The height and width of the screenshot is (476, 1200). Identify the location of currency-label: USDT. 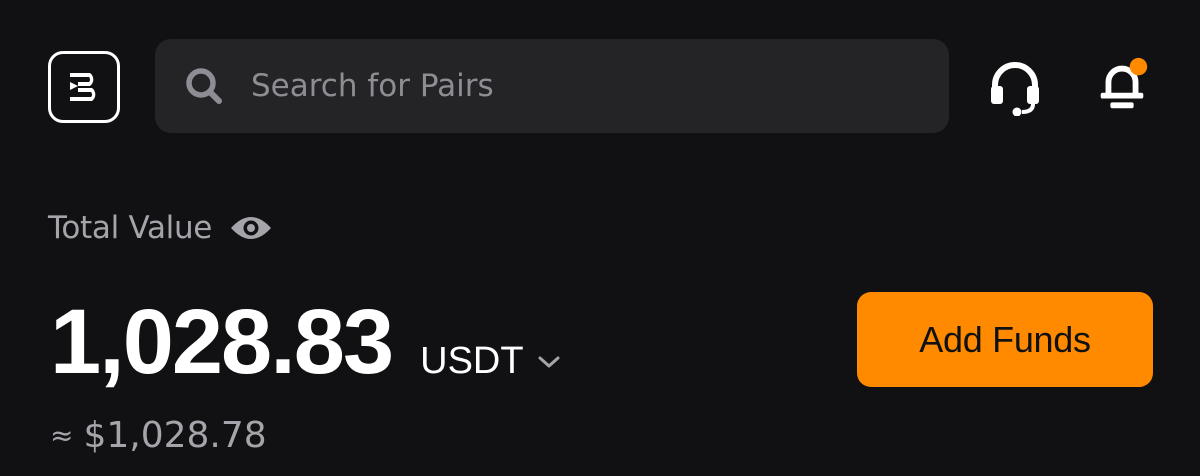
(472, 361).